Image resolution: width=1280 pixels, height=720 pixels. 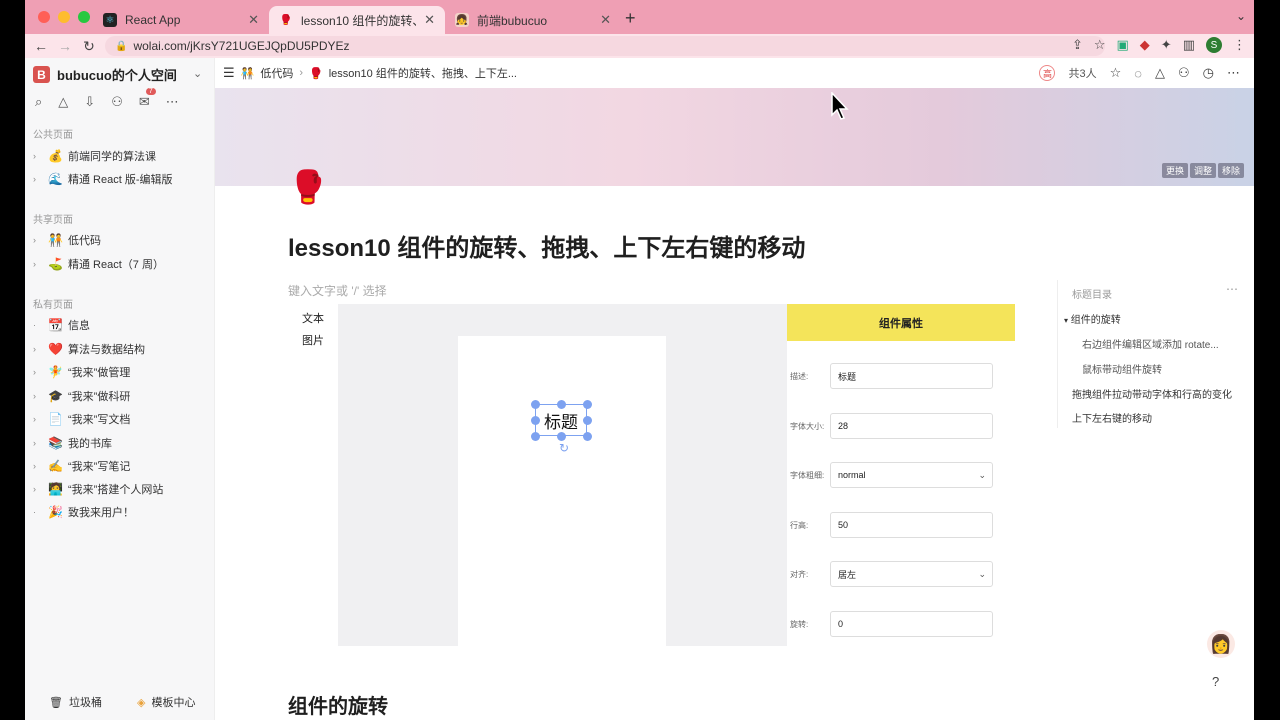 What do you see at coordinates (229, 73) in the screenshot?
I see `menu-icon: ☰` at bounding box center [229, 73].